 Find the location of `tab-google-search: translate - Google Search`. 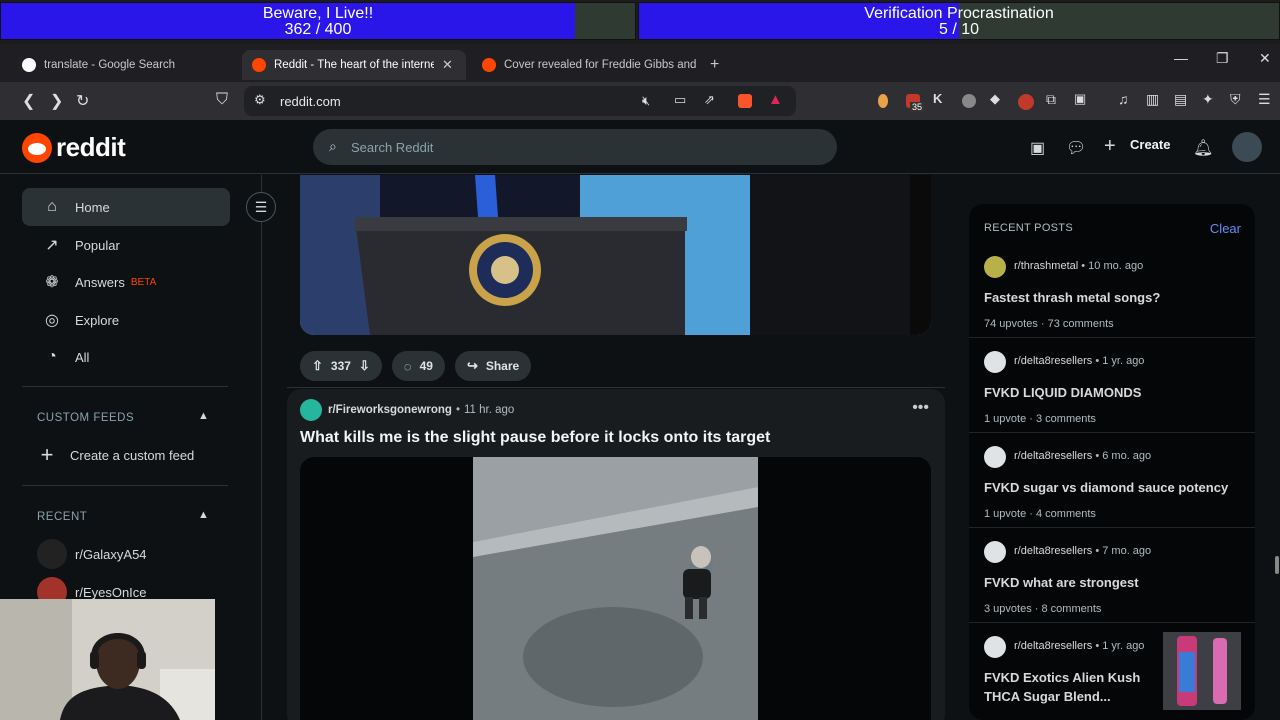

tab-google-search: translate - Google Search is located at coordinates (125, 65).